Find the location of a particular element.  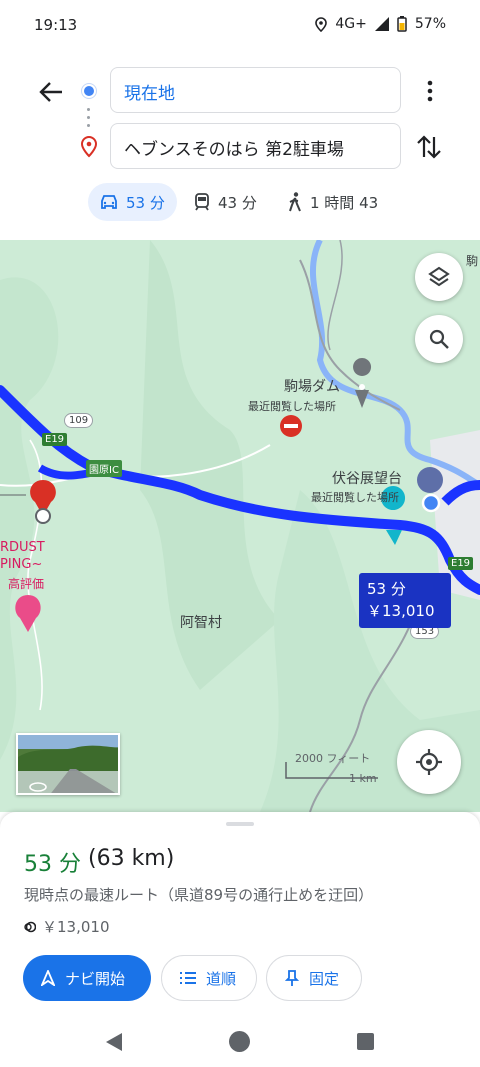

map-label-stardust-2: PING~ is located at coordinates (21, 564).